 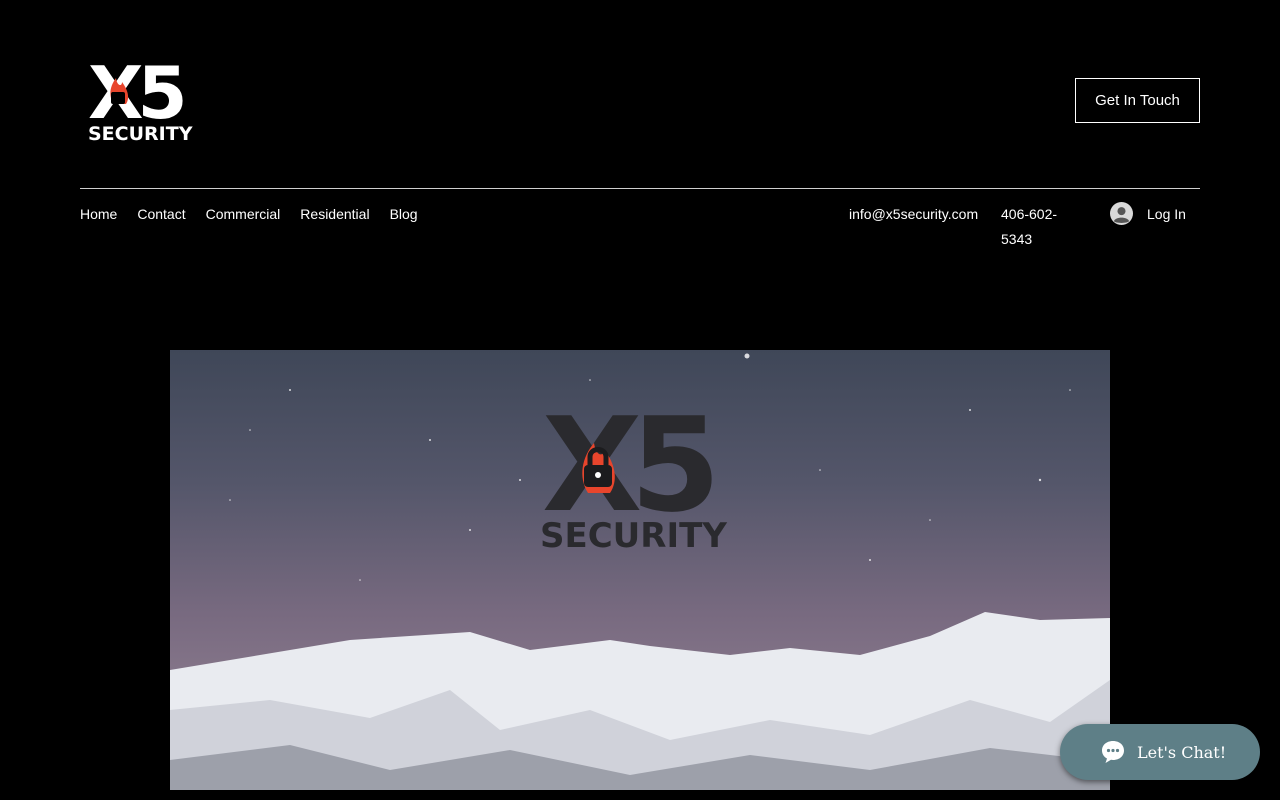 I want to click on contact-email-link: info@x5security.com, so click(x=913, y=214).